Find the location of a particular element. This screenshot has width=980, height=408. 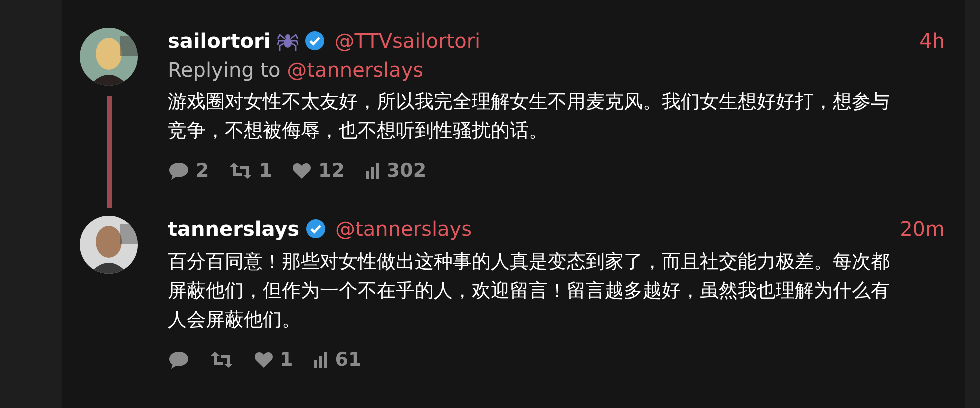

user-handle: @tannerslays is located at coordinates (404, 229).